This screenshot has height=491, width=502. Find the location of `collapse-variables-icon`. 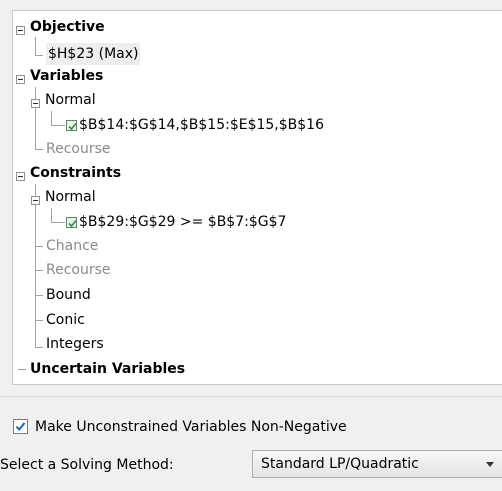

collapse-variables-icon is located at coordinates (20, 79).